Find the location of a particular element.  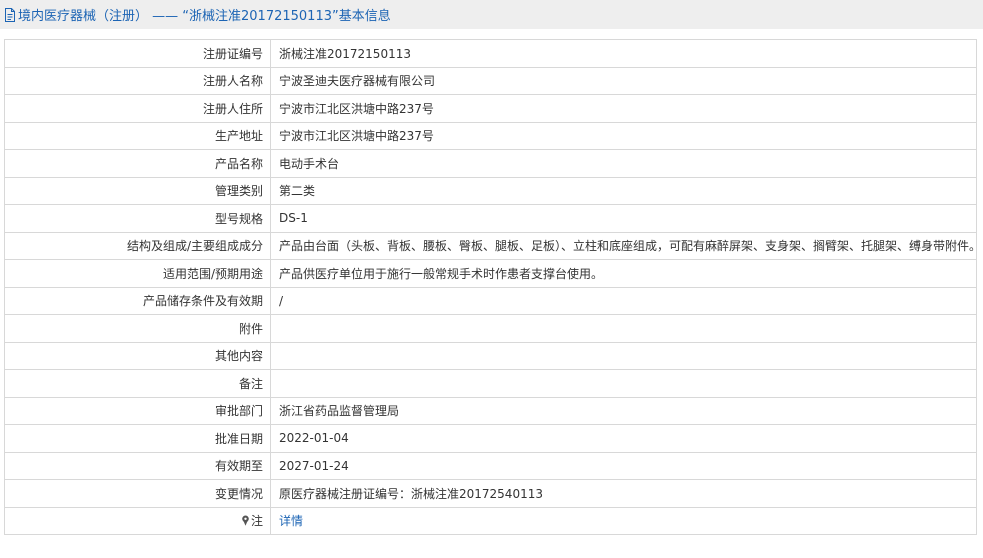

table-row: 适用范围/预期用途 产品供医疗单位用于施行一般常规手术时作患者支撑台使用。 is located at coordinates (490, 273).